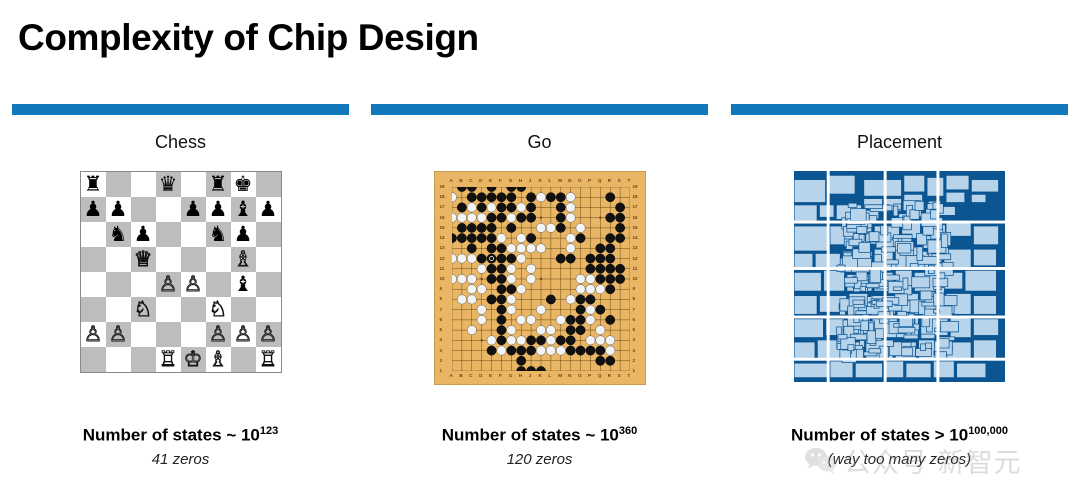  I want to click on go-column-label: J, so click(530, 375).